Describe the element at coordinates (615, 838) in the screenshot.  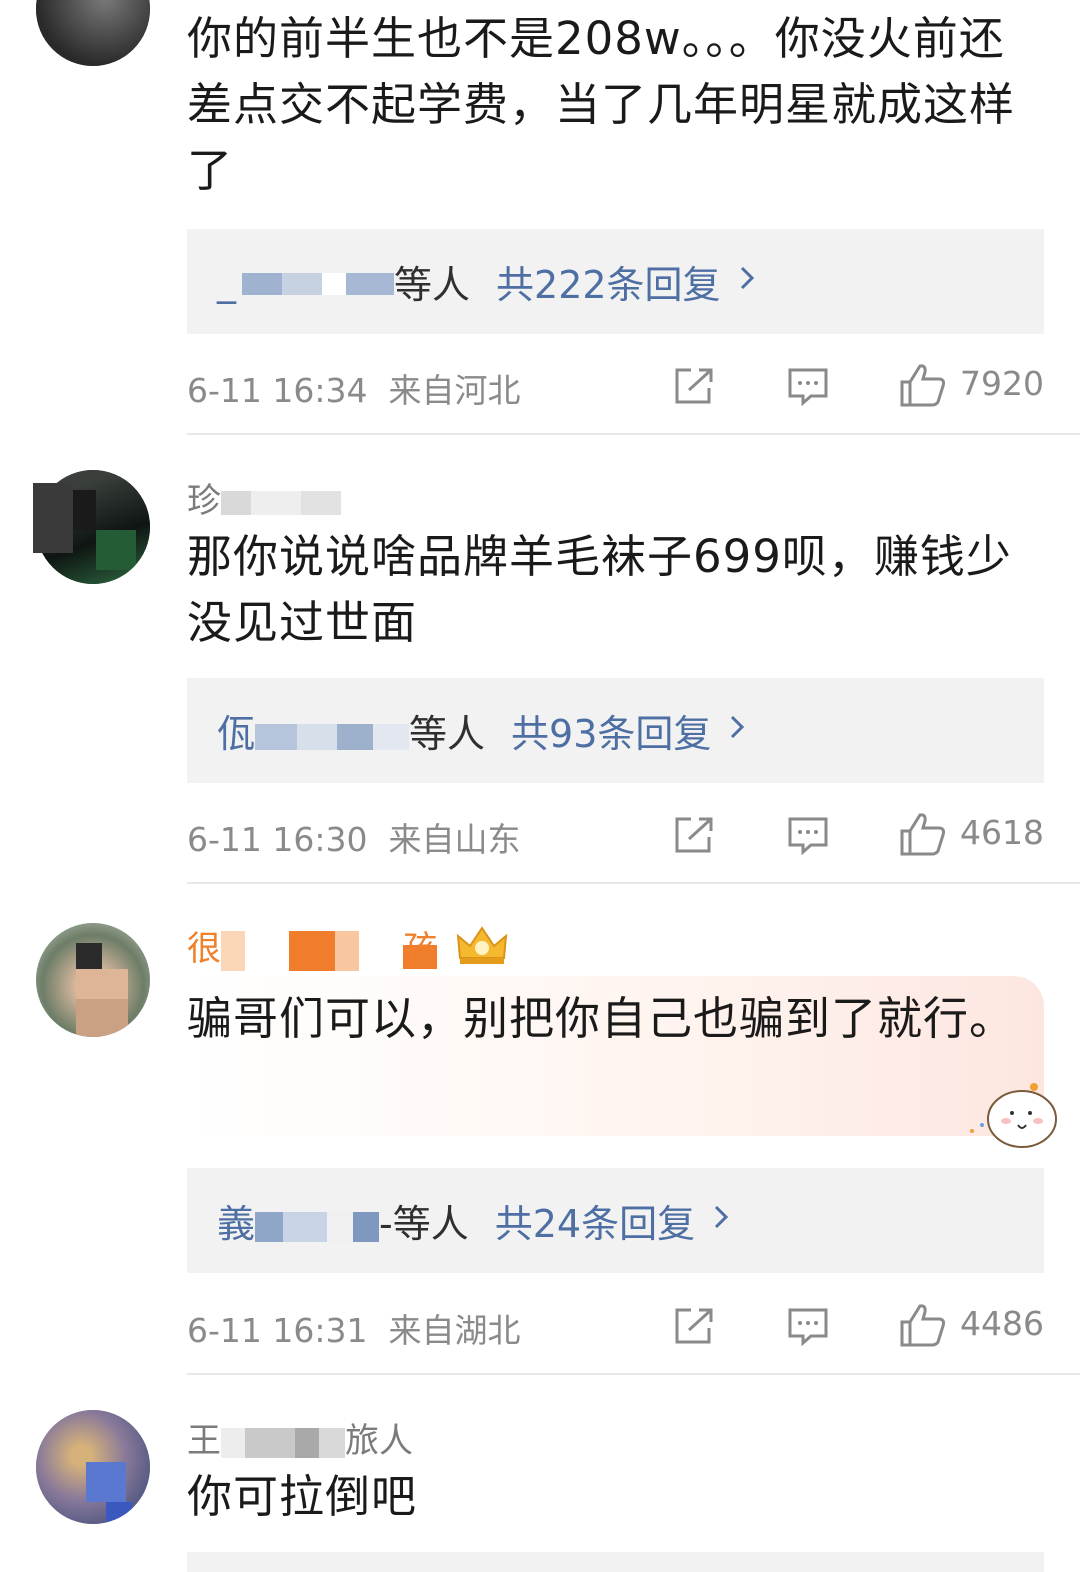
I see `comment-meta: 6-11 16:30 来自山东 4618` at that location.